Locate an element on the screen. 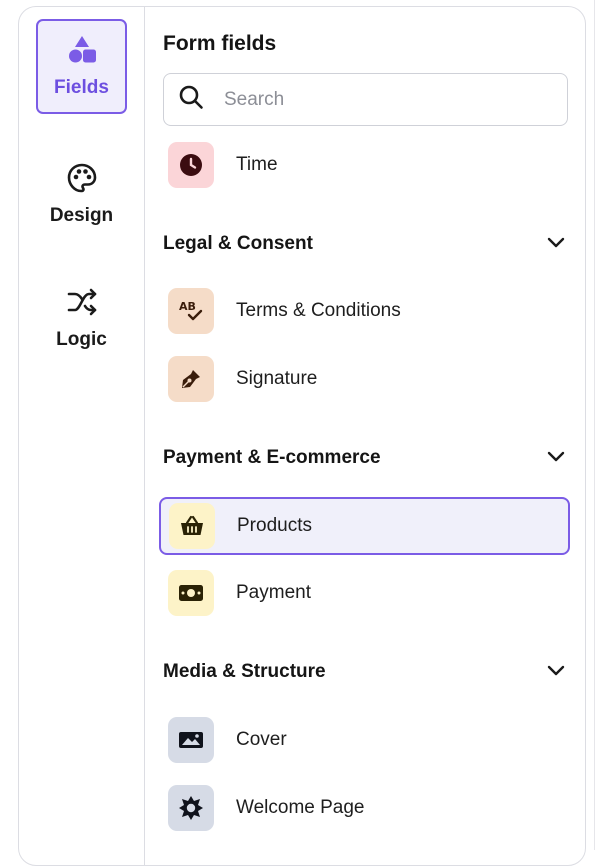 The image size is (599, 866). rail-item-logic: Logic is located at coordinates (81, 318).